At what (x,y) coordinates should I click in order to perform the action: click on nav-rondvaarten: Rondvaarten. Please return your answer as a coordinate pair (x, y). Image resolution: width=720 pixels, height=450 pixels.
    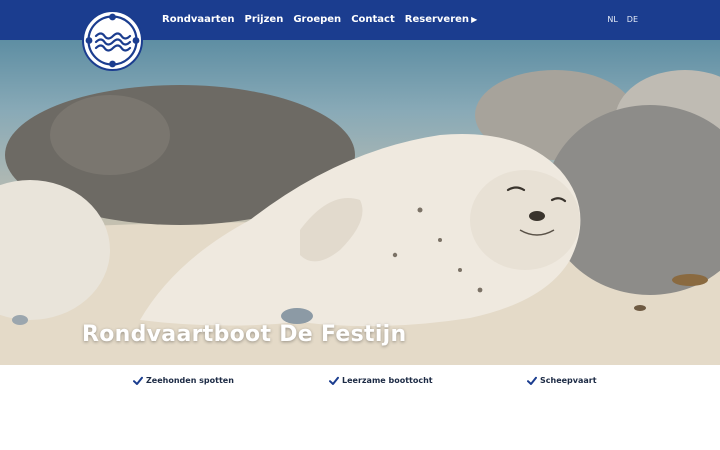
    Looking at the image, I should click on (198, 20).